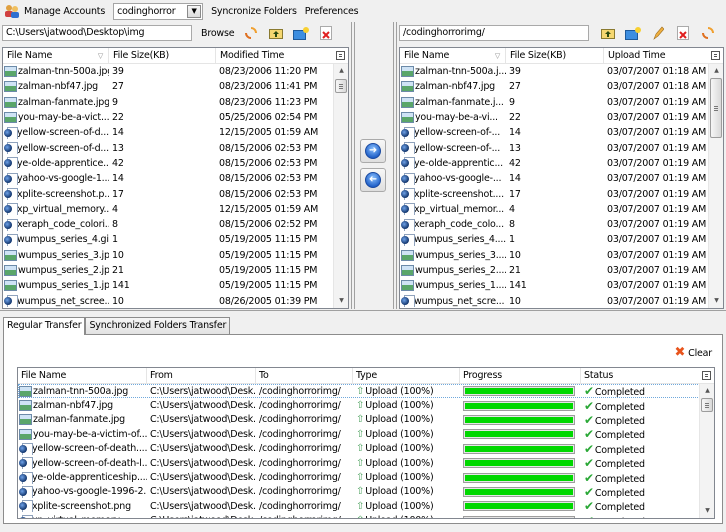 Image resolution: width=726 pixels, height=532 pixels. Describe the element at coordinates (175, 102) in the screenshot. I see `file-row: zalman-fanmate.jpg 9 08/23/2006 11:23 PM` at that location.